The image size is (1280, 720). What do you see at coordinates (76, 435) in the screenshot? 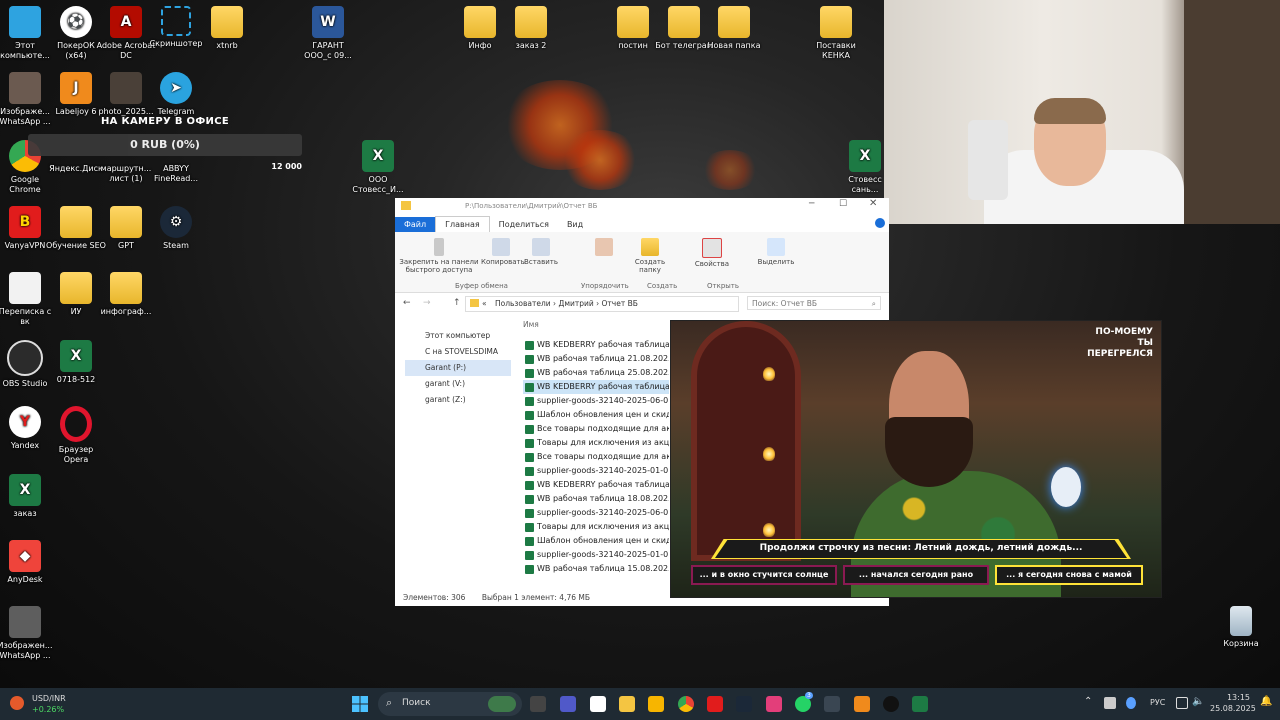
I see `desktop-icon: Браузер Opera` at bounding box center [76, 435].